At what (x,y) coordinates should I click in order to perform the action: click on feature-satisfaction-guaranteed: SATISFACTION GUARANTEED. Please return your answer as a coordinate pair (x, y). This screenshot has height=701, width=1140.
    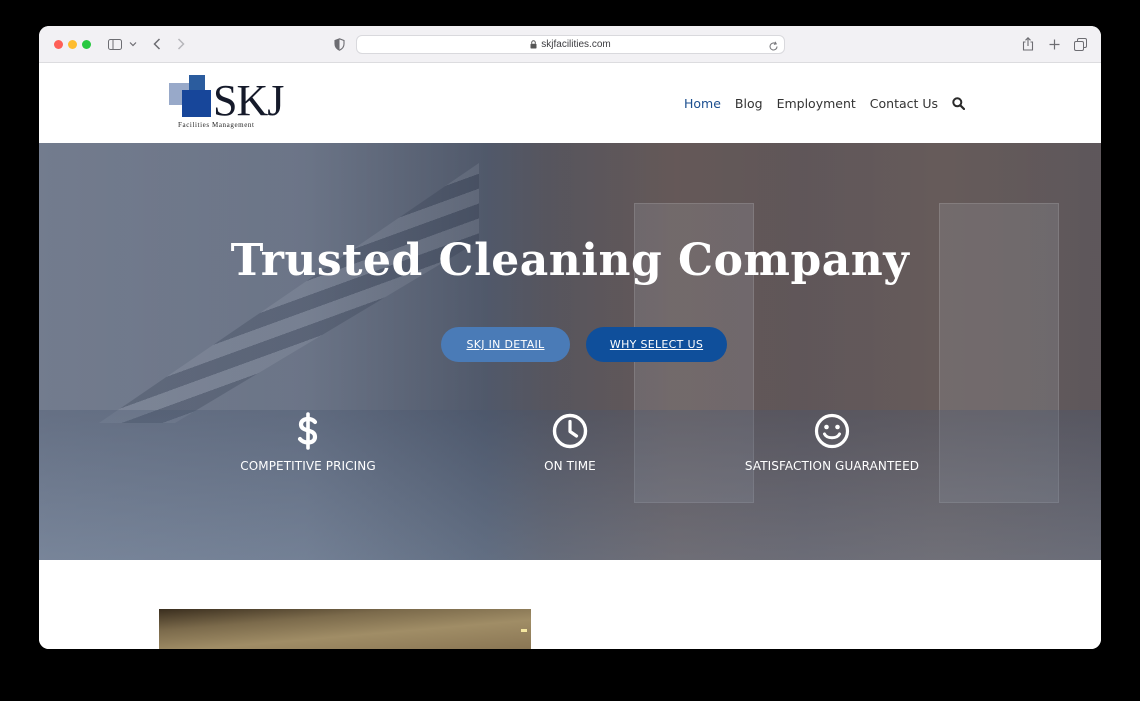
    Looking at the image, I should click on (832, 442).